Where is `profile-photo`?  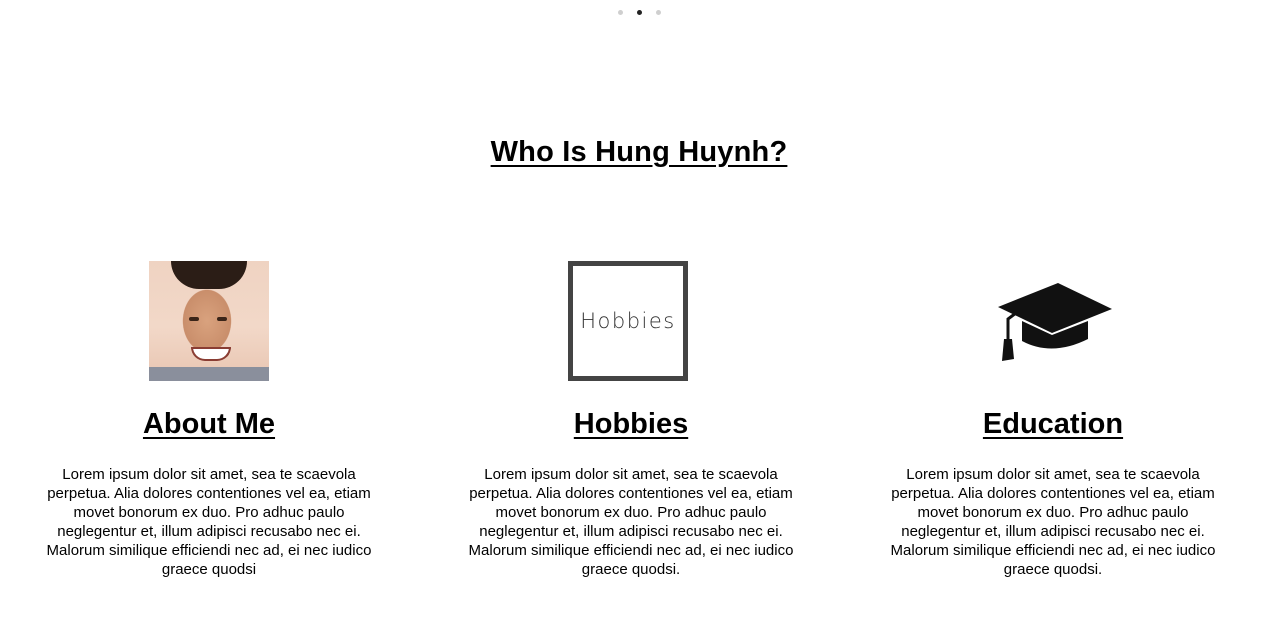 profile-photo is located at coordinates (209, 321).